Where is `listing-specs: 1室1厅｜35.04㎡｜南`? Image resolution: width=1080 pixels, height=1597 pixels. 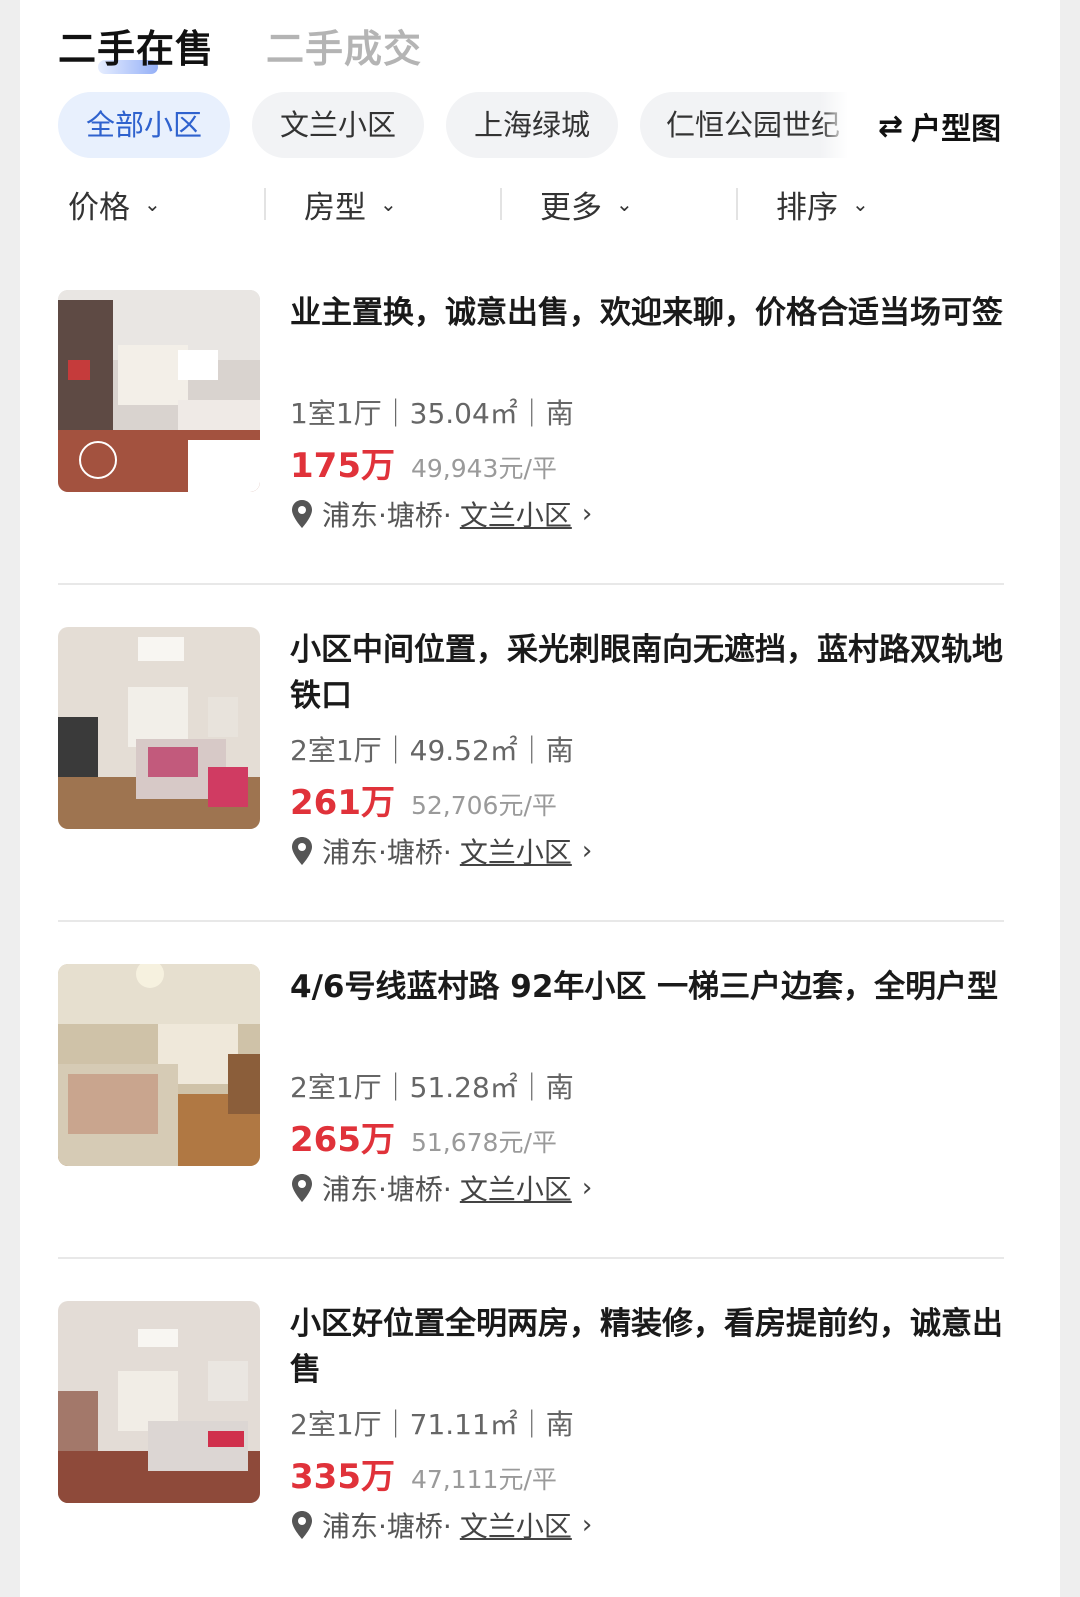 listing-specs: 1室1厅｜35.04㎡｜南 is located at coordinates (432, 413).